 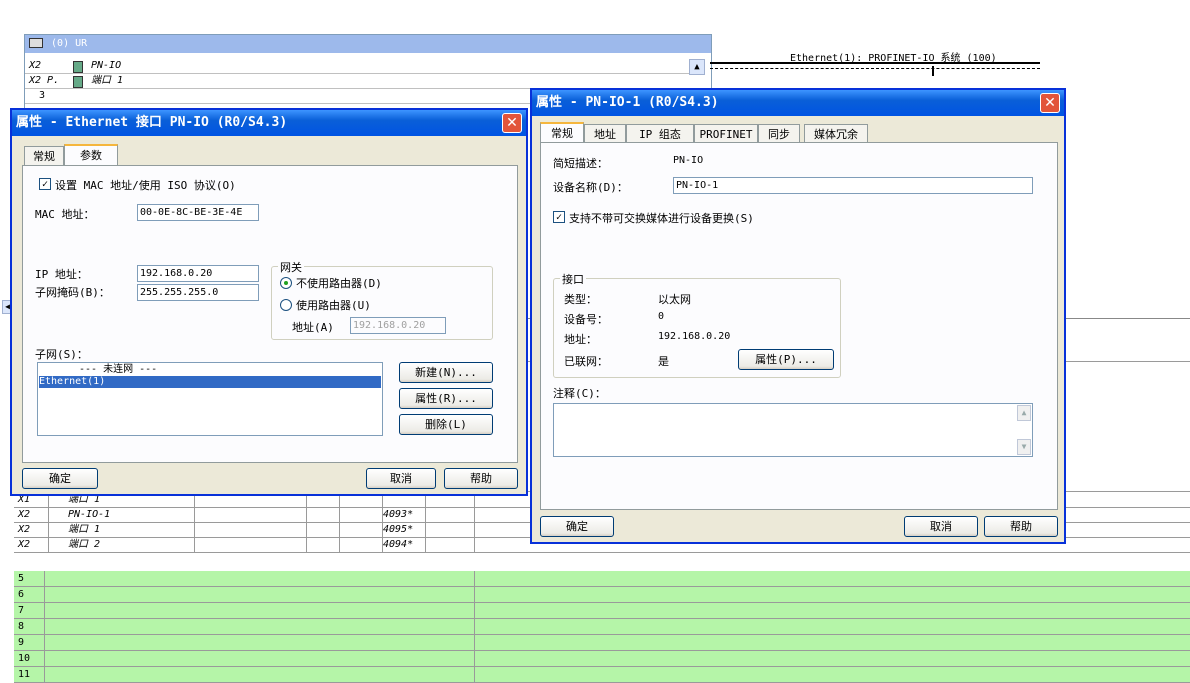 What do you see at coordinates (31, 594) in the screenshot?
I see `cell-slot: 6` at bounding box center [31, 594].